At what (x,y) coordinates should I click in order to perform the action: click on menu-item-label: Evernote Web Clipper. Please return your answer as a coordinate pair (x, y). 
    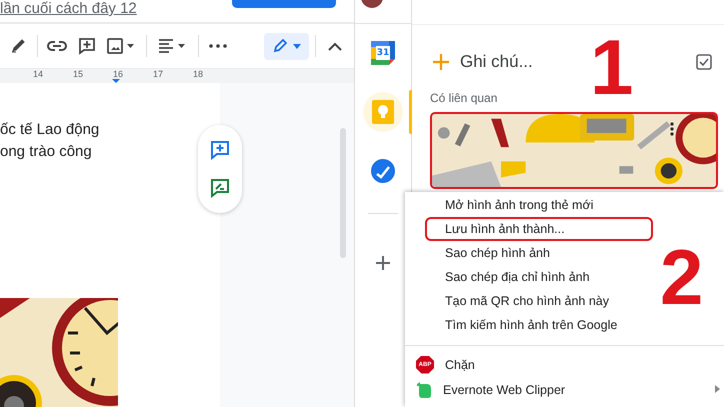
    Looking at the image, I should click on (504, 389).